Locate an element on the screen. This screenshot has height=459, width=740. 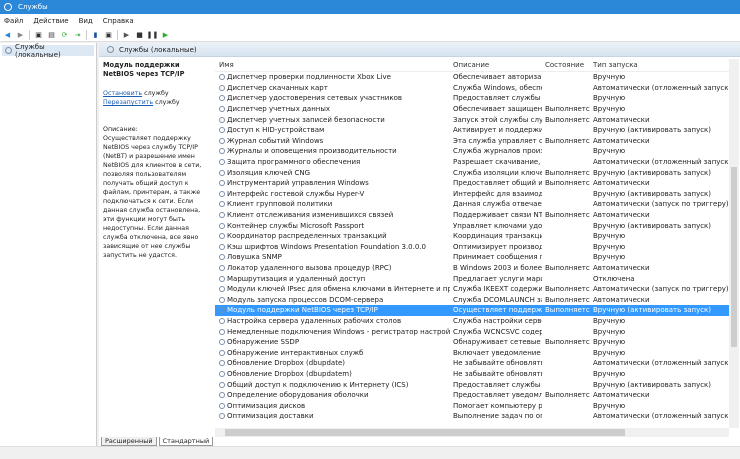
service-name: Защита программного обеспечения is located at coordinates (294, 162).